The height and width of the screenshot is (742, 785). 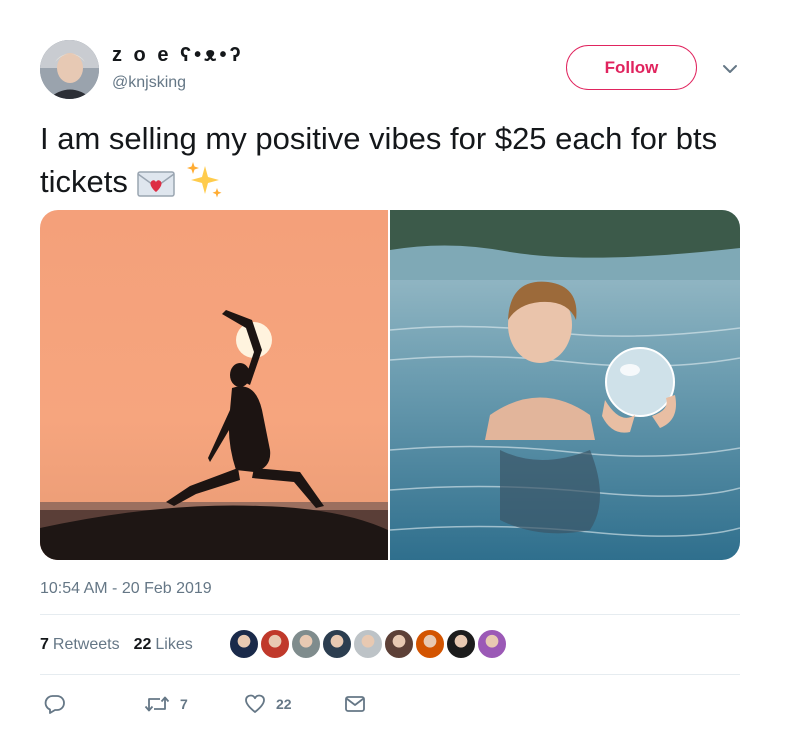 What do you see at coordinates (142, 644) in the screenshot?
I see `likes-count: 22` at bounding box center [142, 644].